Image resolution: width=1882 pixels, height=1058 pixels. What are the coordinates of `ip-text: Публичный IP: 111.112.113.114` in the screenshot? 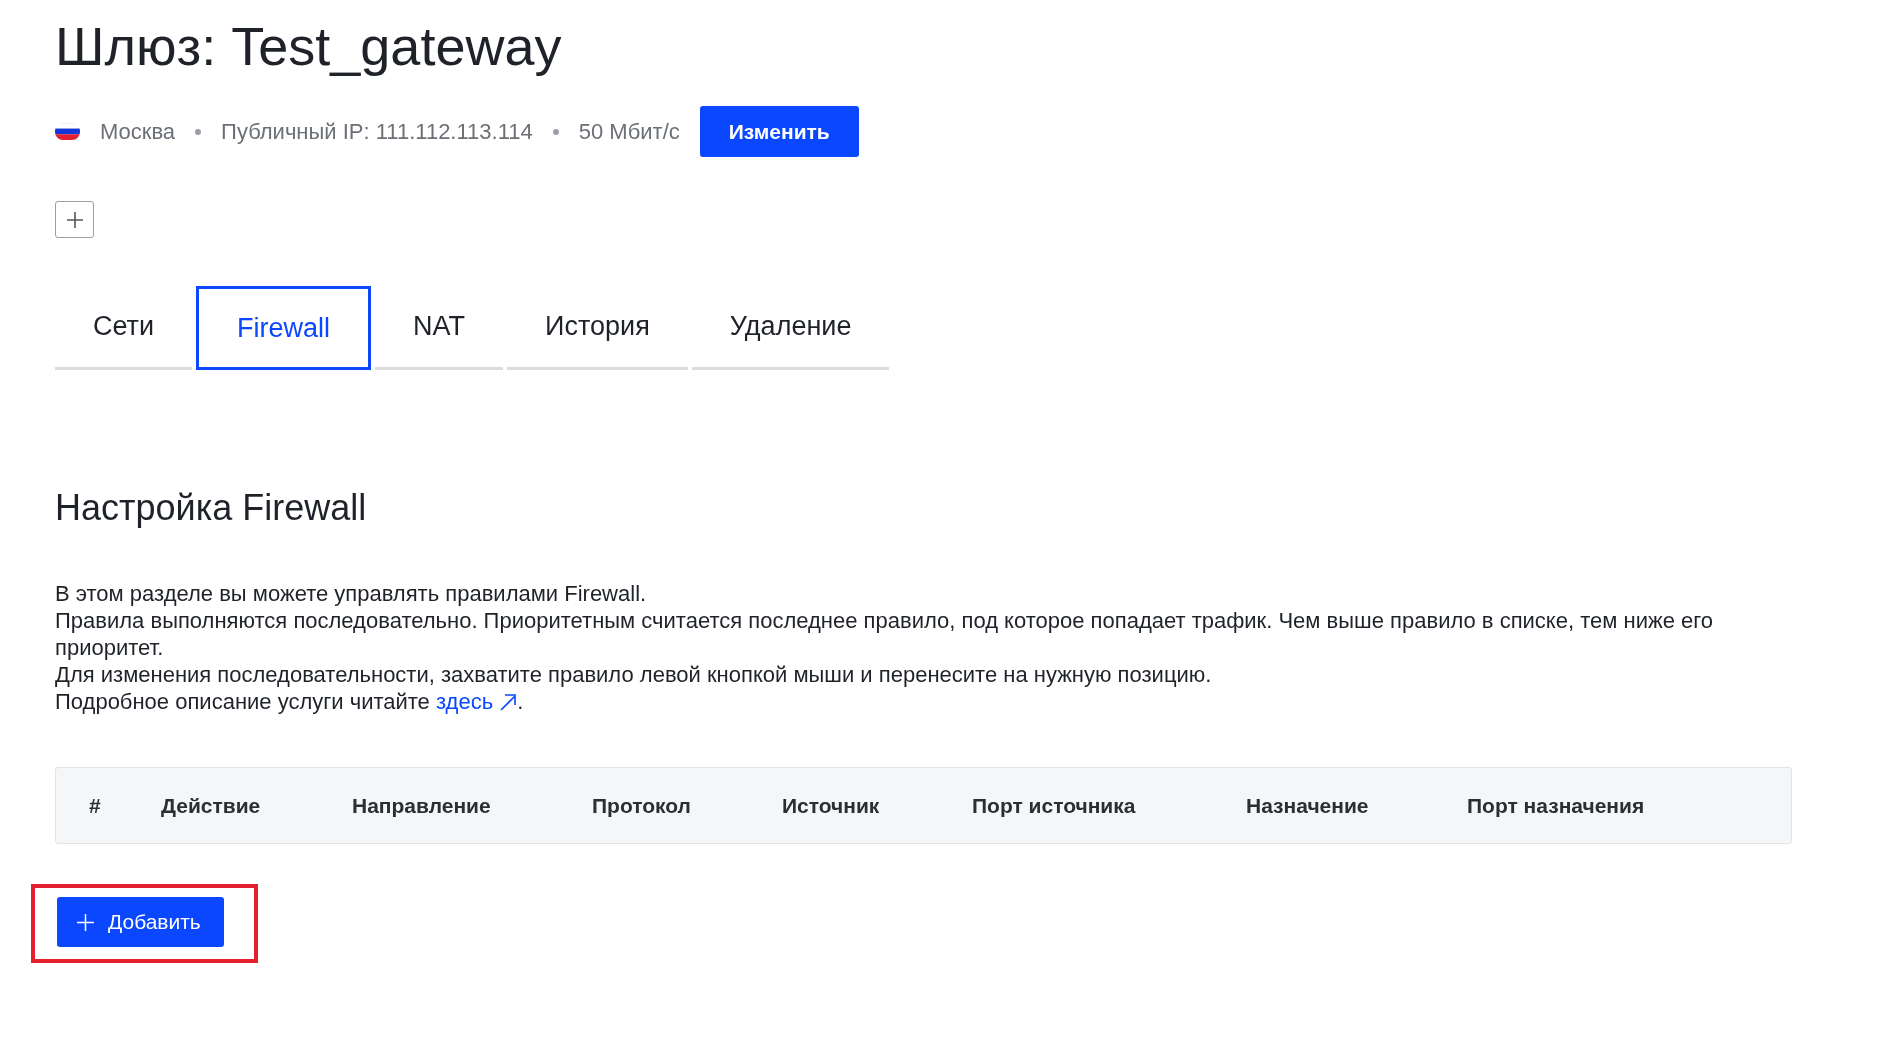 It's located at (377, 131).